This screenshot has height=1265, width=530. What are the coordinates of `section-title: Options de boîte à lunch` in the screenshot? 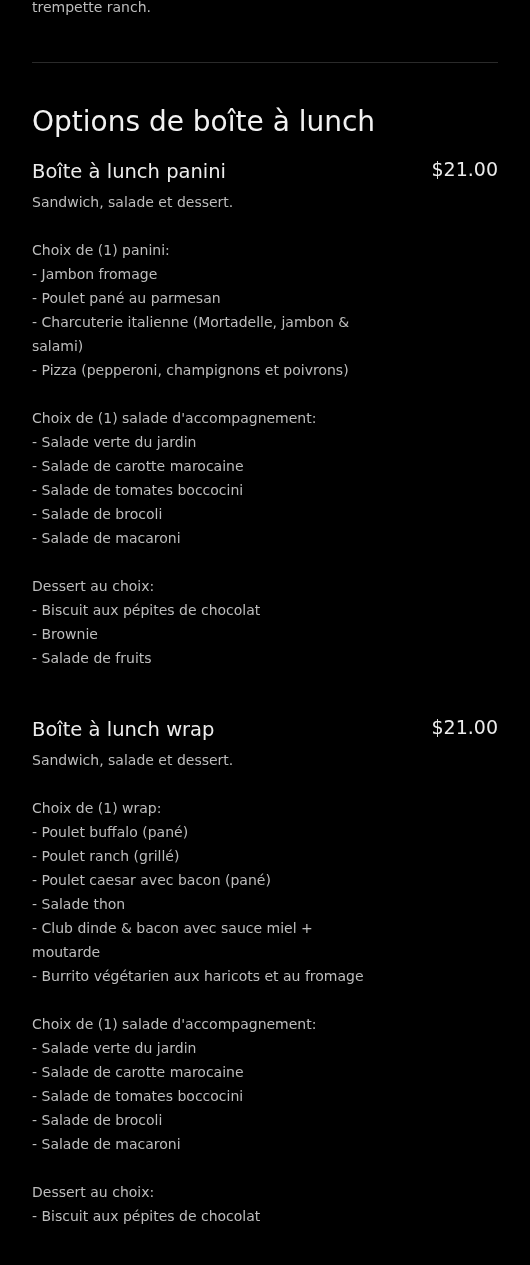 It's located at (204, 122).